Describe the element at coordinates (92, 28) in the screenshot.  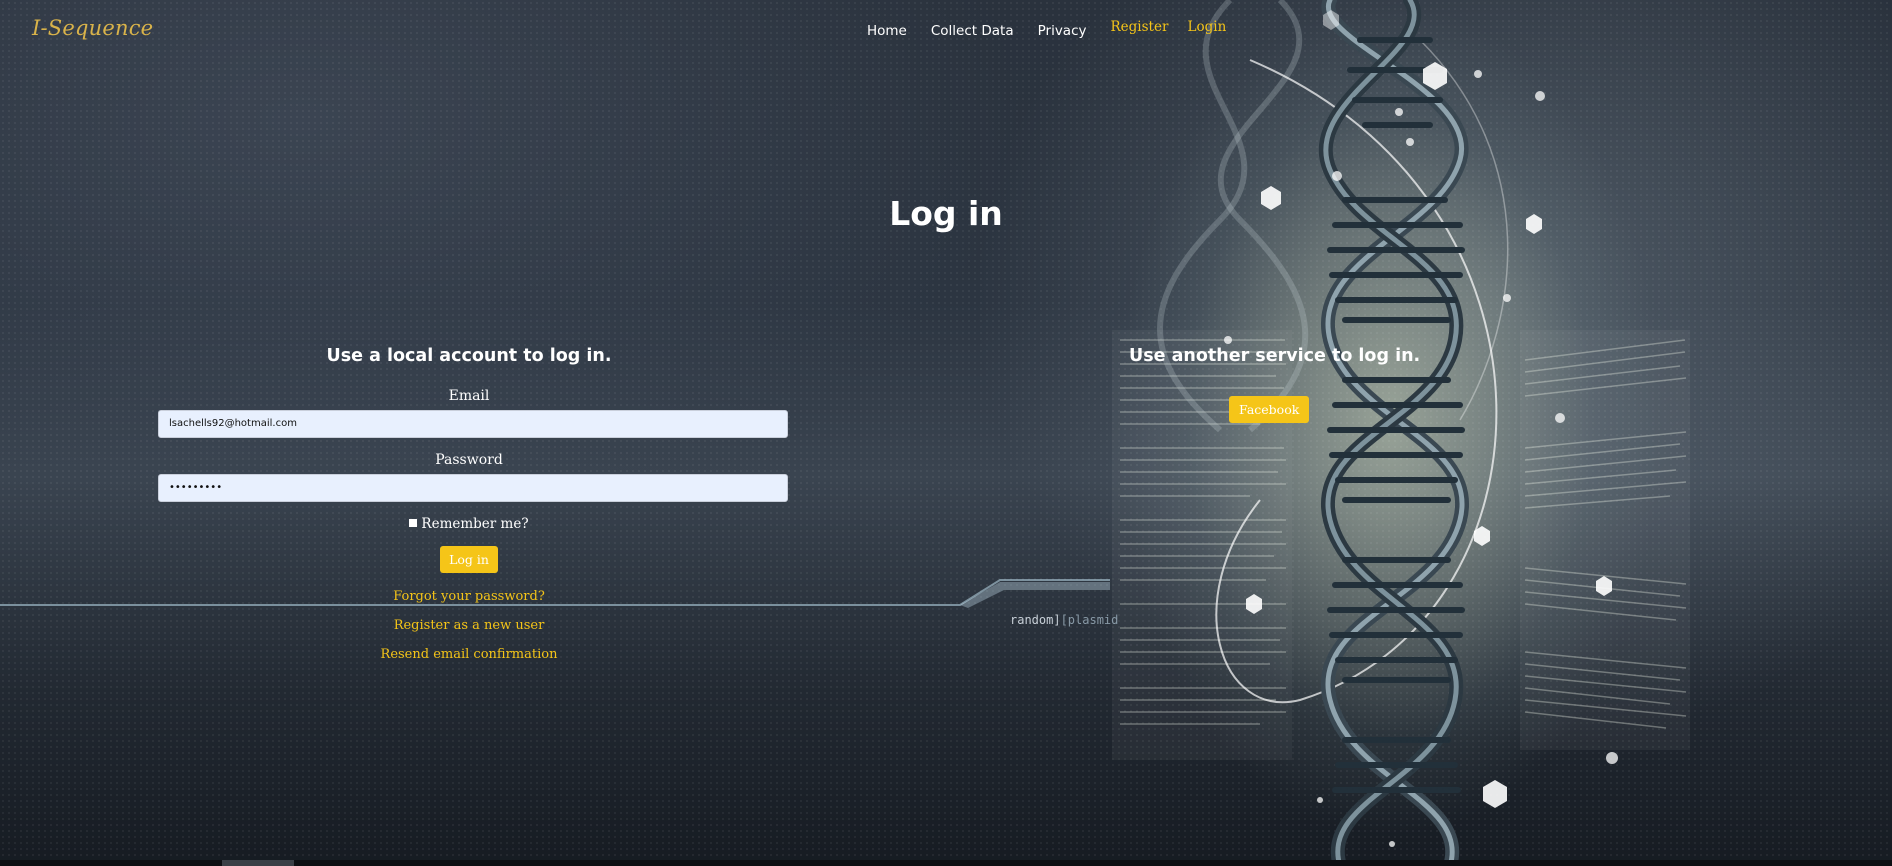
I see `brand-logo: I-Sequence` at that location.